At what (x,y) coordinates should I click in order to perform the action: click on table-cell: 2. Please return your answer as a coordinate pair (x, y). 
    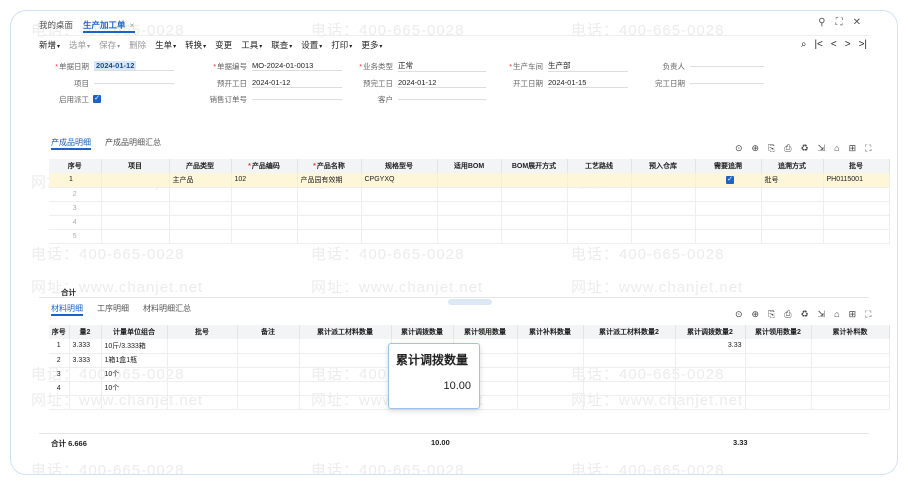
    Looking at the image, I should click on (59, 360).